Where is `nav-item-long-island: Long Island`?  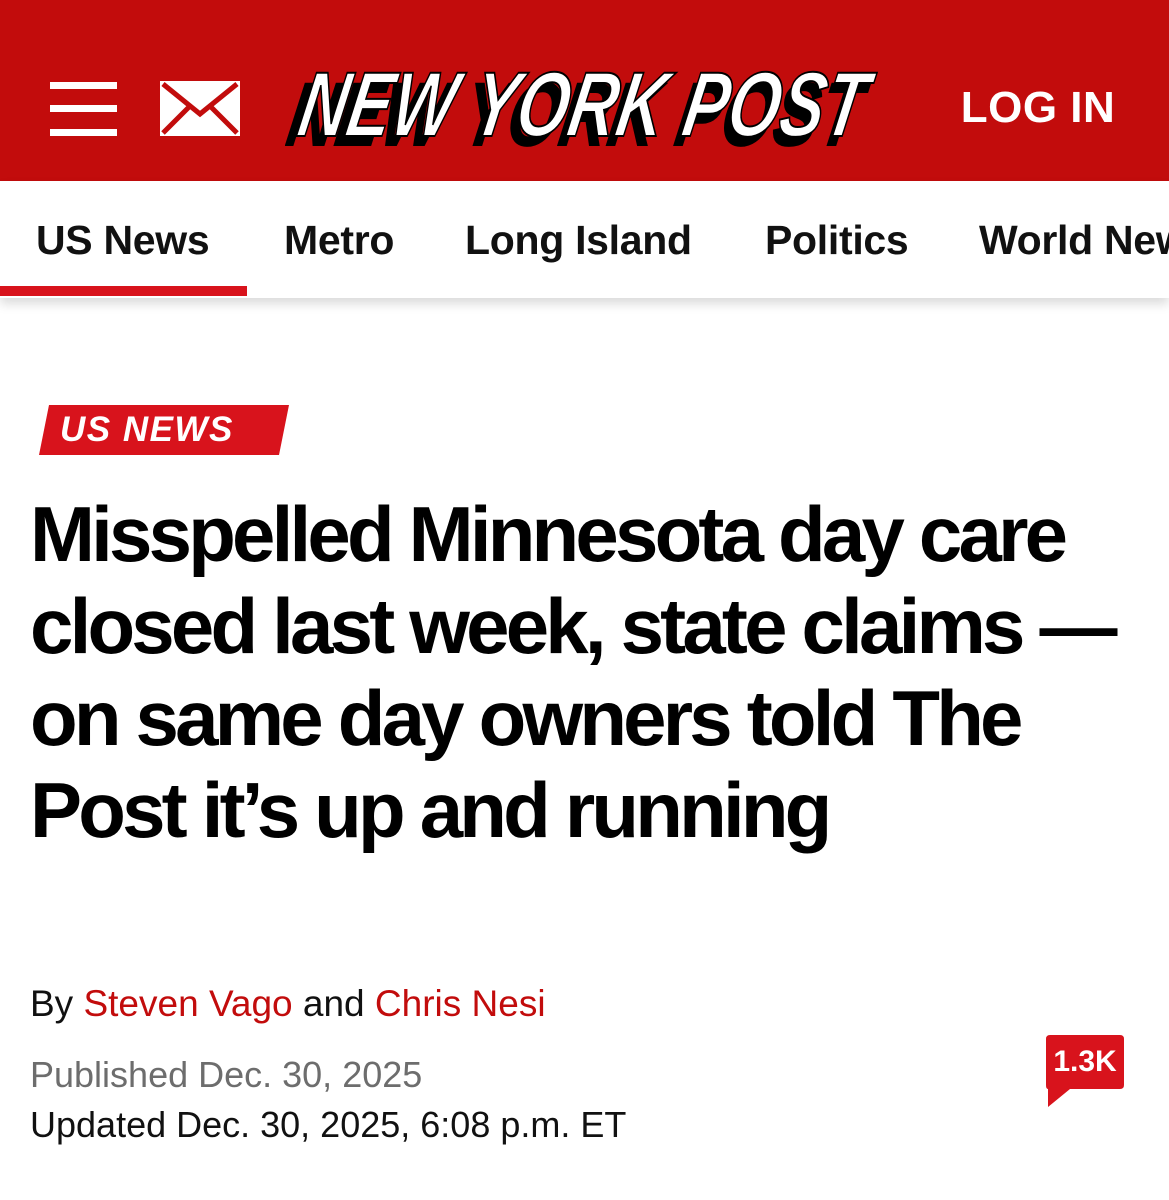
nav-item-long-island: Long Island is located at coordinates (578, 240).